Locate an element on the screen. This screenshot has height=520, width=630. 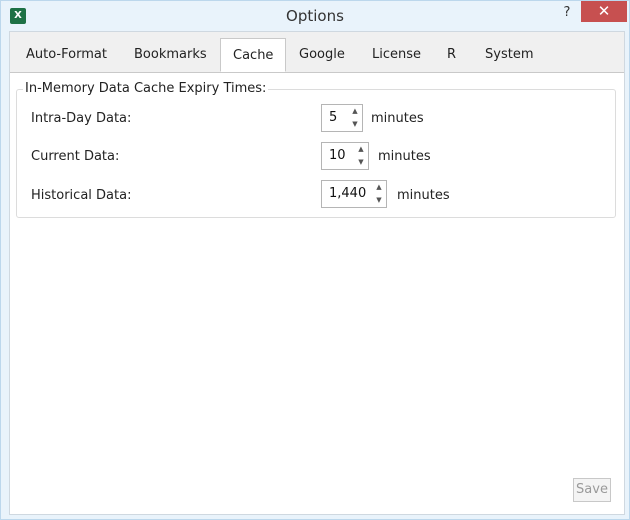
current-data-spinner: 10 ▲ ▼ is located at coordinates (345, 156).